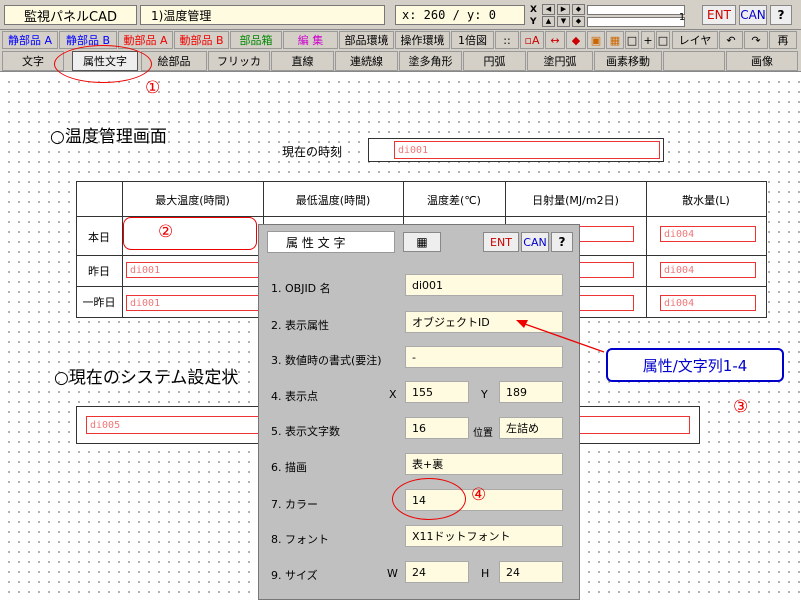  I want to click on dialog-ent-button: ENT, so click(501, 242).